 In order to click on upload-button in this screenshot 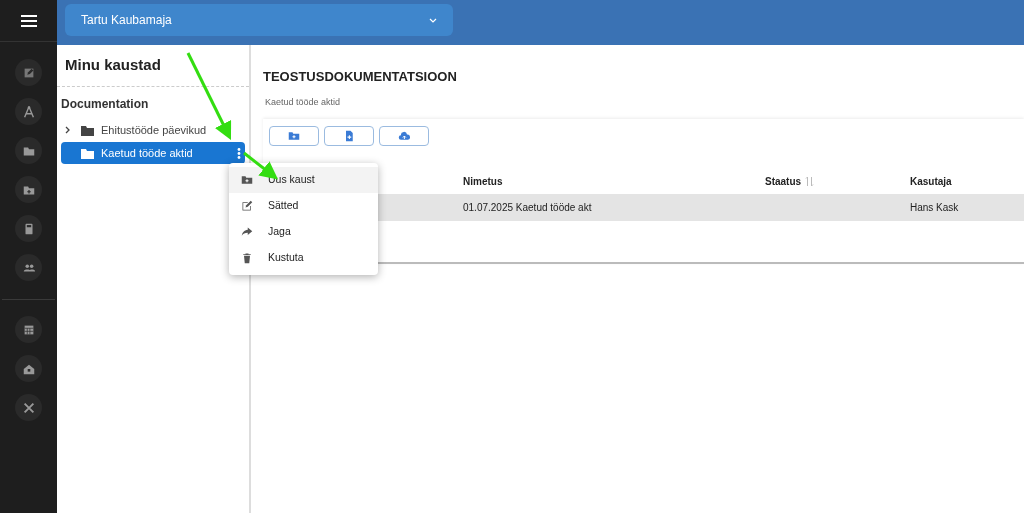, I will do `click(404, 136)`.